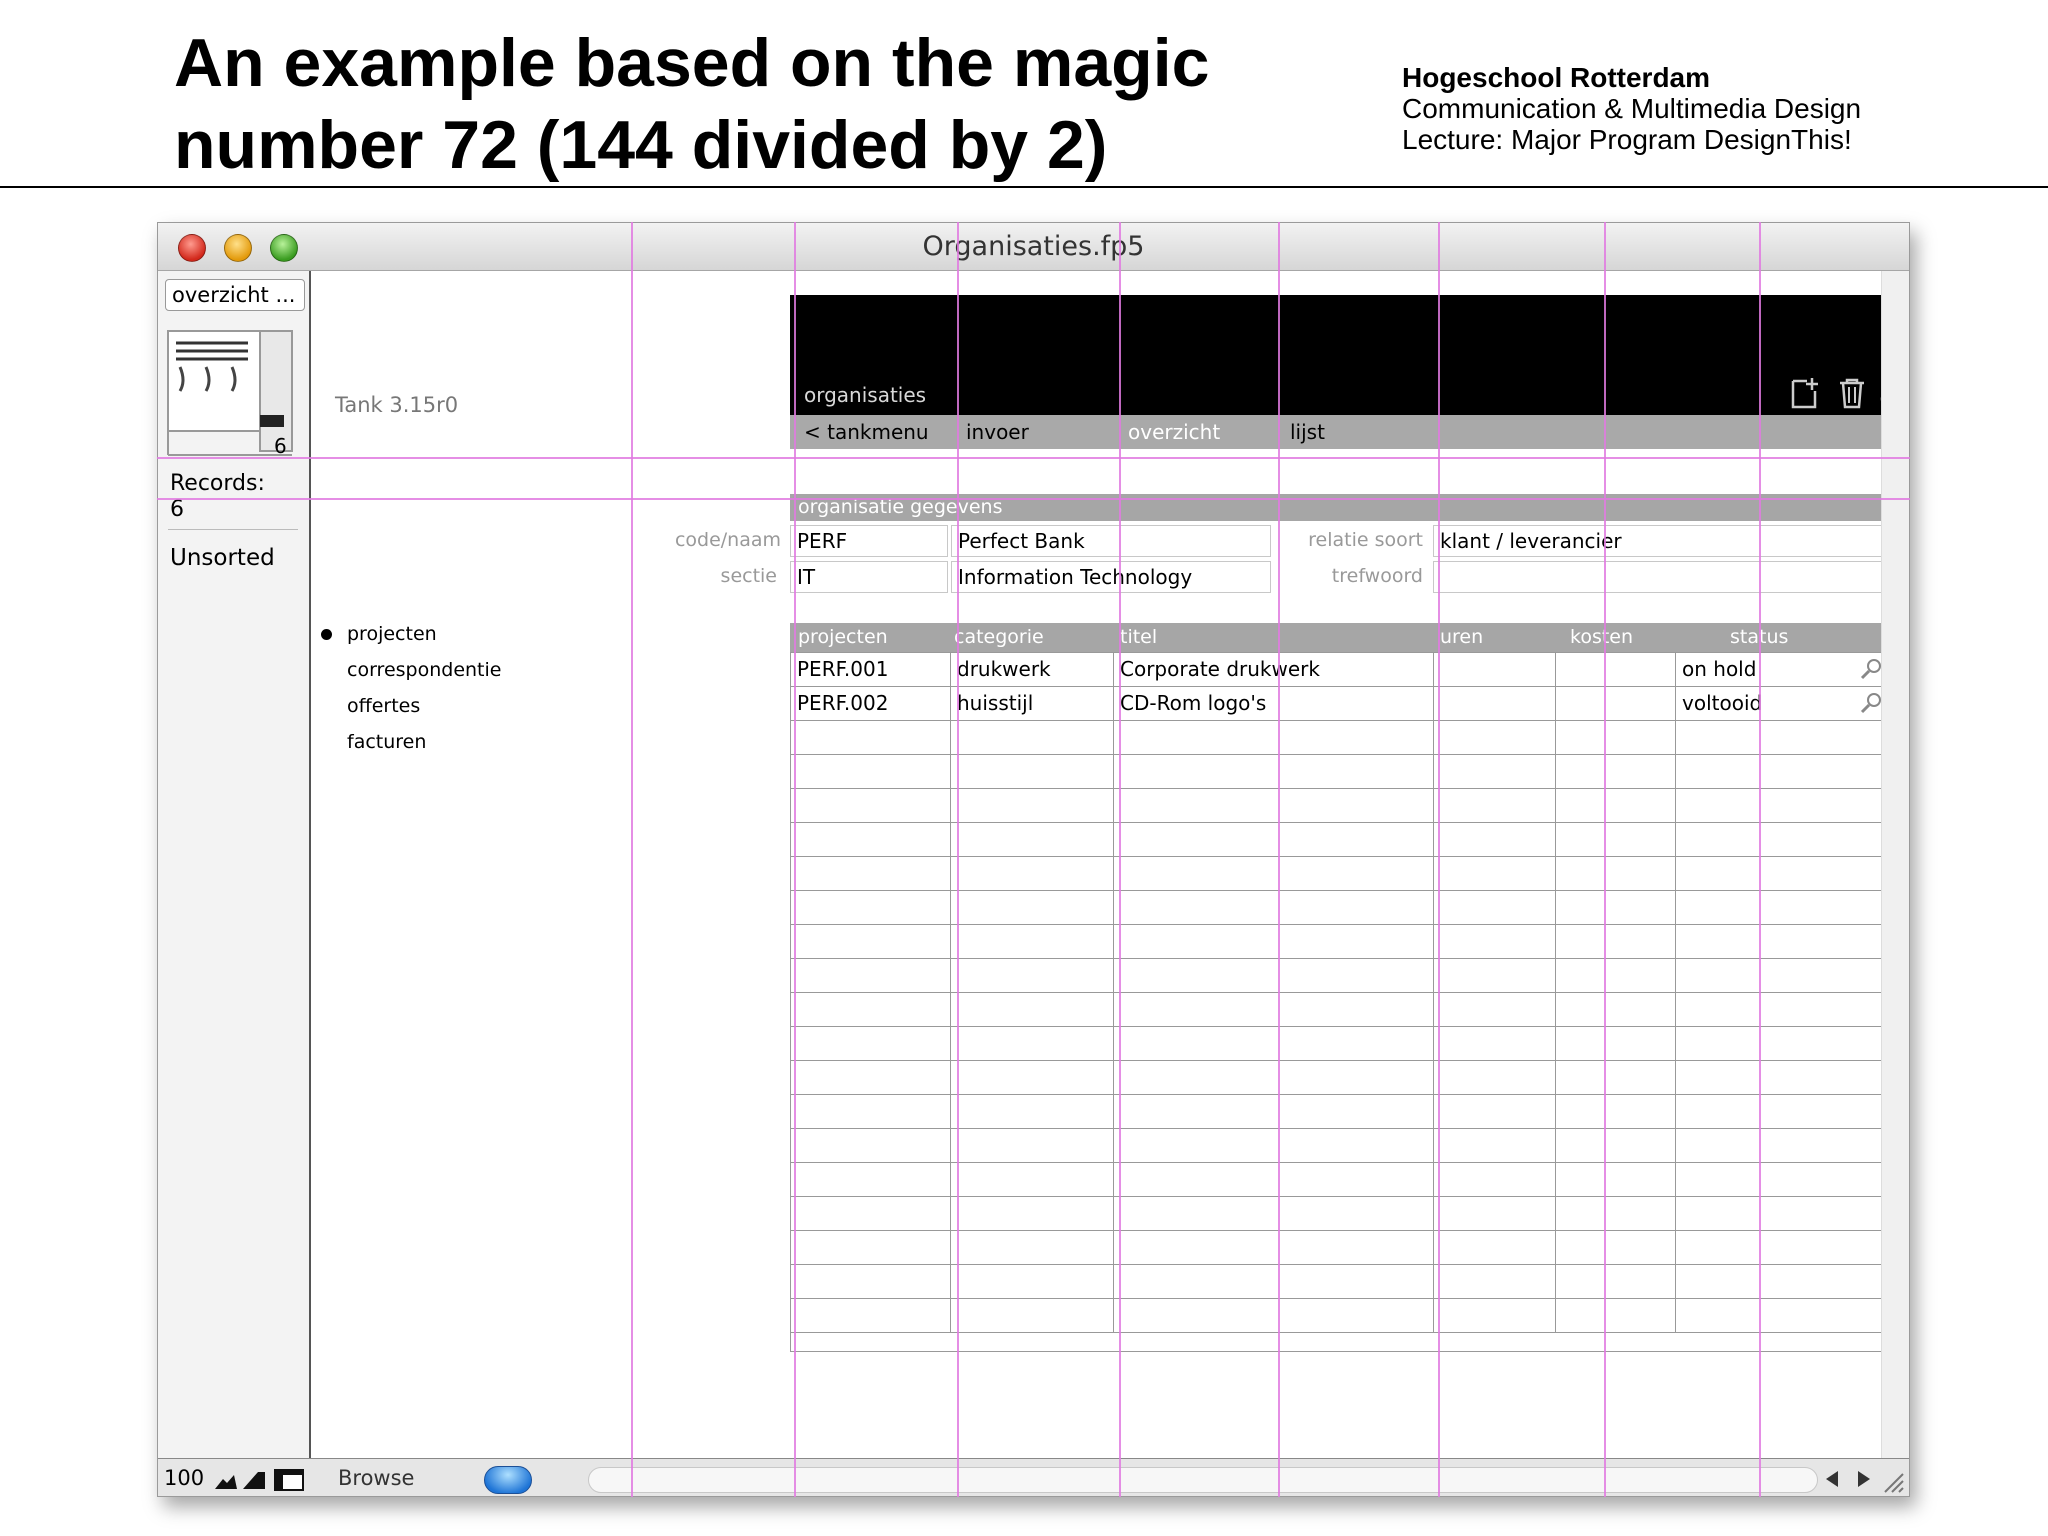  Describe the element at coordinates (1274, 669) in the screenshot. I see `titel-cell: Corporate drukwerk` at that location.